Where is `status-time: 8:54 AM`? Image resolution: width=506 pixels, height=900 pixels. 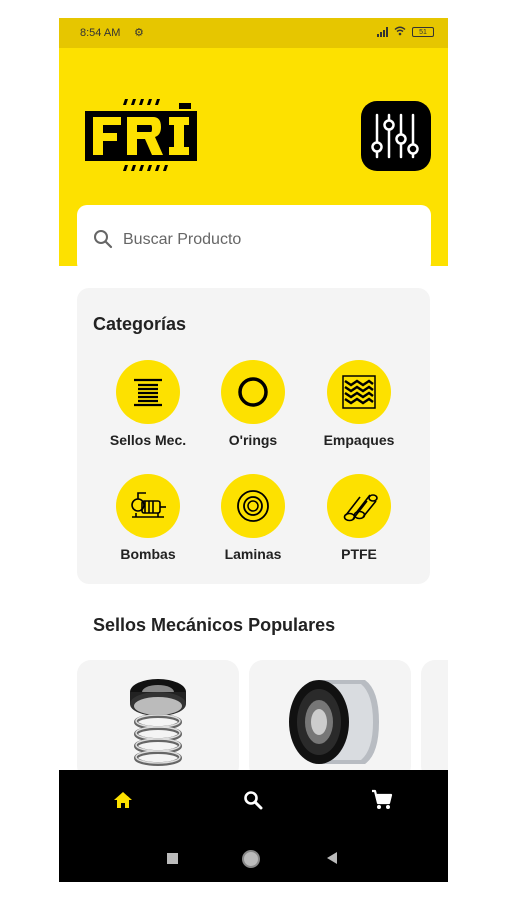
status-time: 8:54 AM is located at coordinates (100, 33).